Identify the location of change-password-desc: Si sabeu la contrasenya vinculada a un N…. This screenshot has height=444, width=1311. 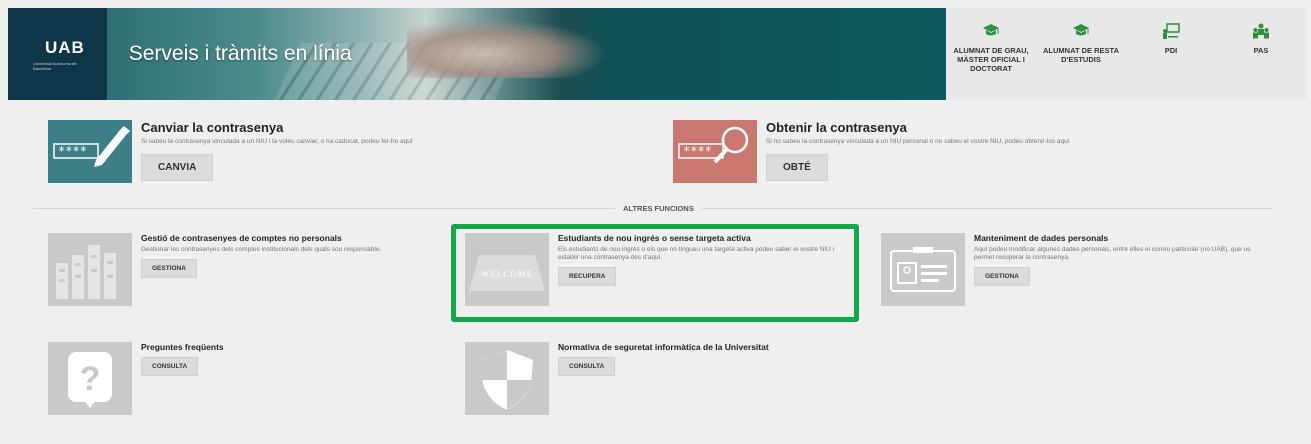
(277, 141).